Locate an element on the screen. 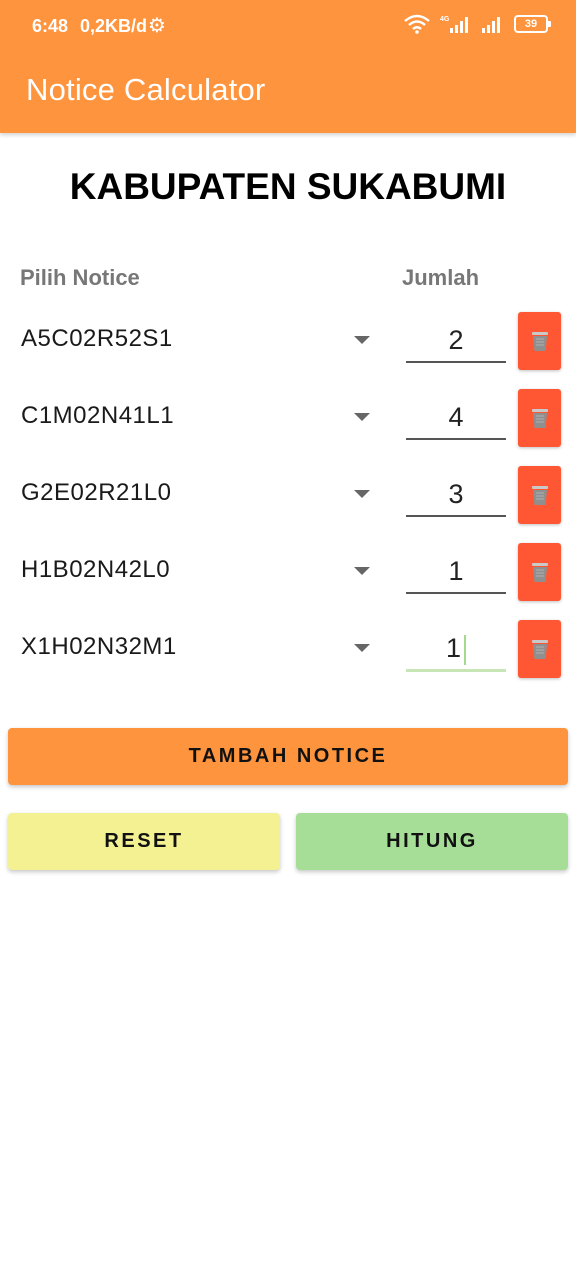 The height and width of the screenshot is (1280, 576). notice-select: C1M02N41L1 is located at coordinates (97, 416).